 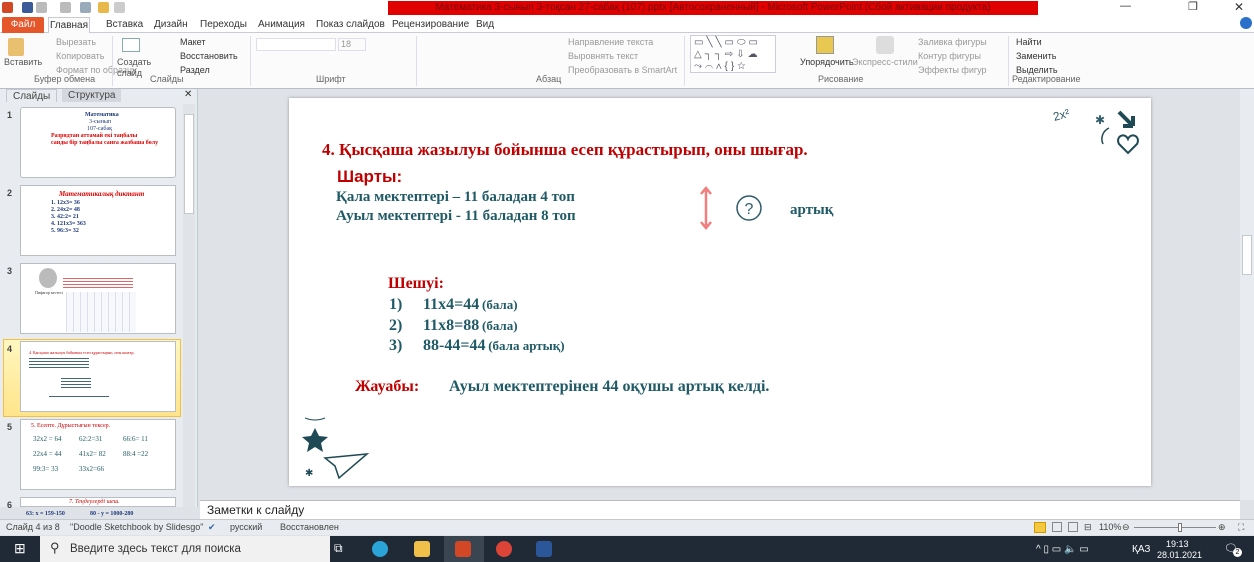 What do you see at coordinates (192, 42) in the screenshot?
I see `layout-button: Макет` at bounding box center [192, 42].